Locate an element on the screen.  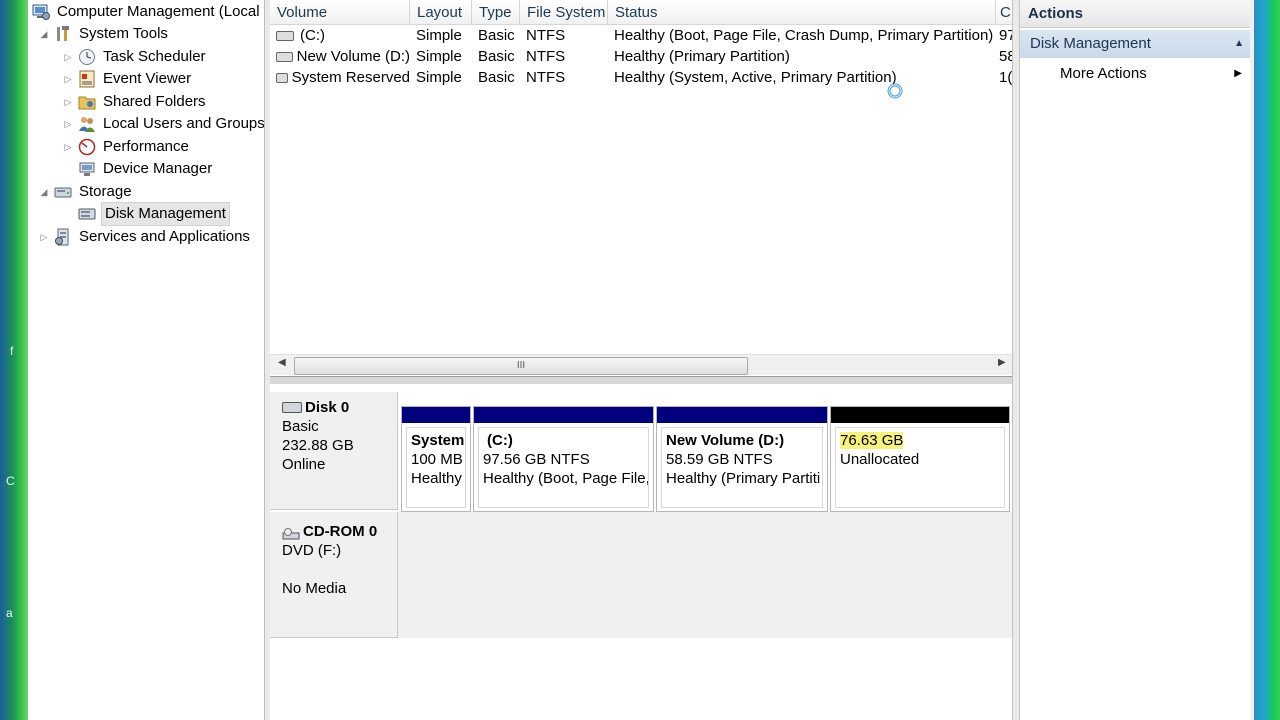
disk-size: 232.88 GB is located at coordinates (318, 445).